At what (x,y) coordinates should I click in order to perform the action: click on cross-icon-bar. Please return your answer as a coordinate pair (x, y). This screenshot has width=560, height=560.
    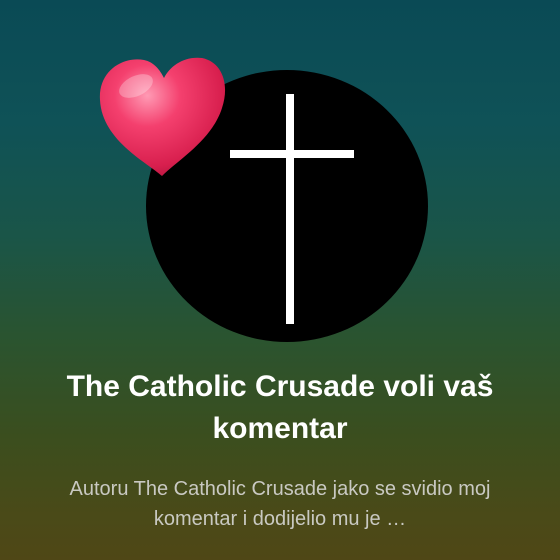
    Looking at the image, I should click on (292, 154).